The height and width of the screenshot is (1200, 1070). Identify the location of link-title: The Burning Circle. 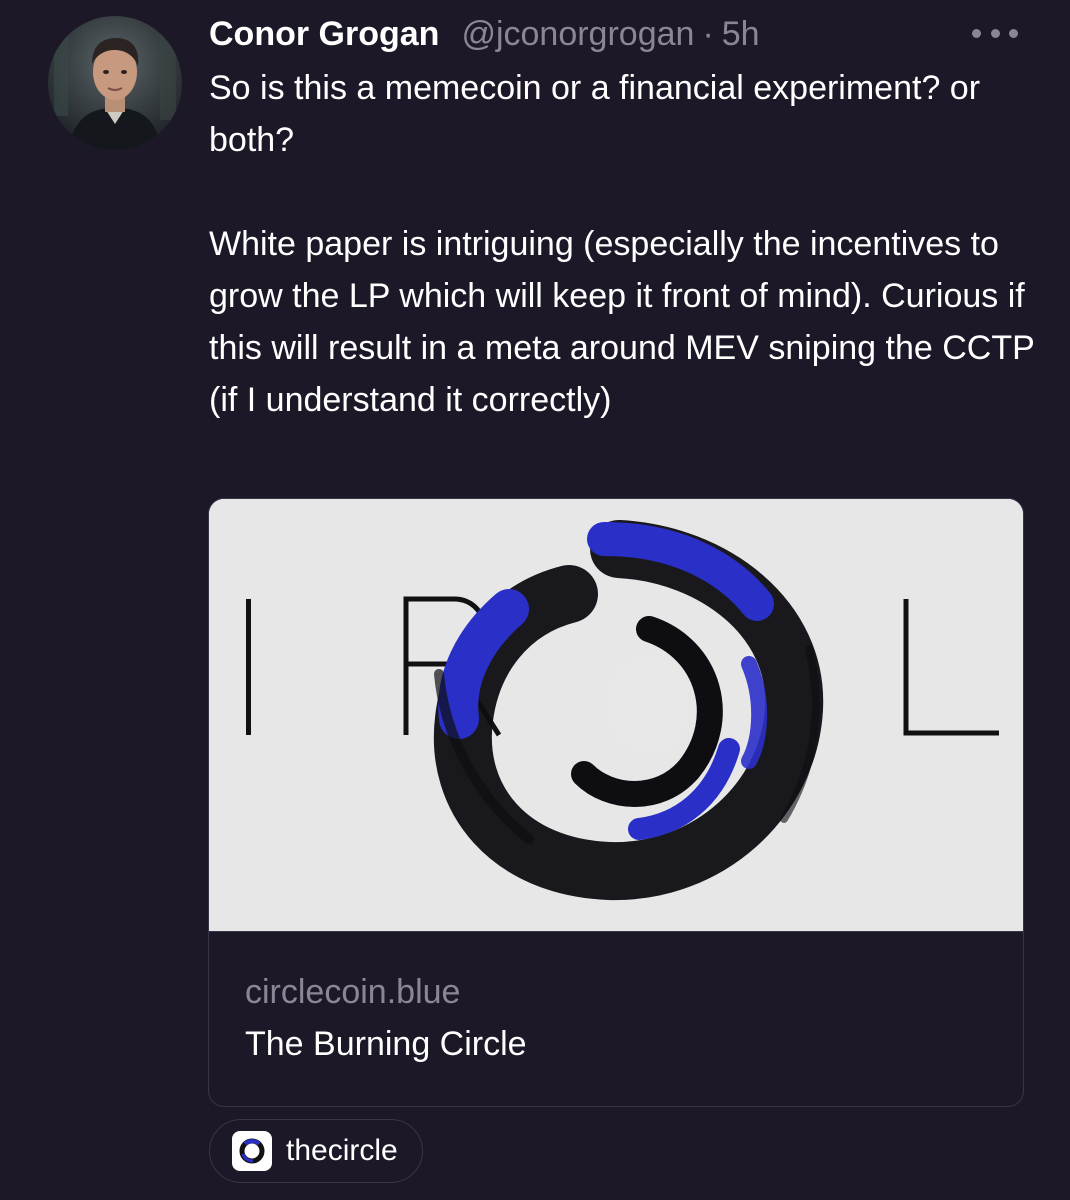
(386, 1044).